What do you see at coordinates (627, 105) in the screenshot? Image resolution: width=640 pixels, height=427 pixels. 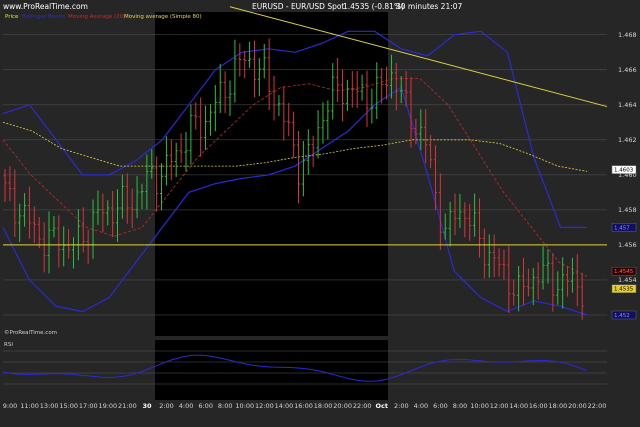 I see `y-tick-label: 1.464` at bounding box center [627, 105].